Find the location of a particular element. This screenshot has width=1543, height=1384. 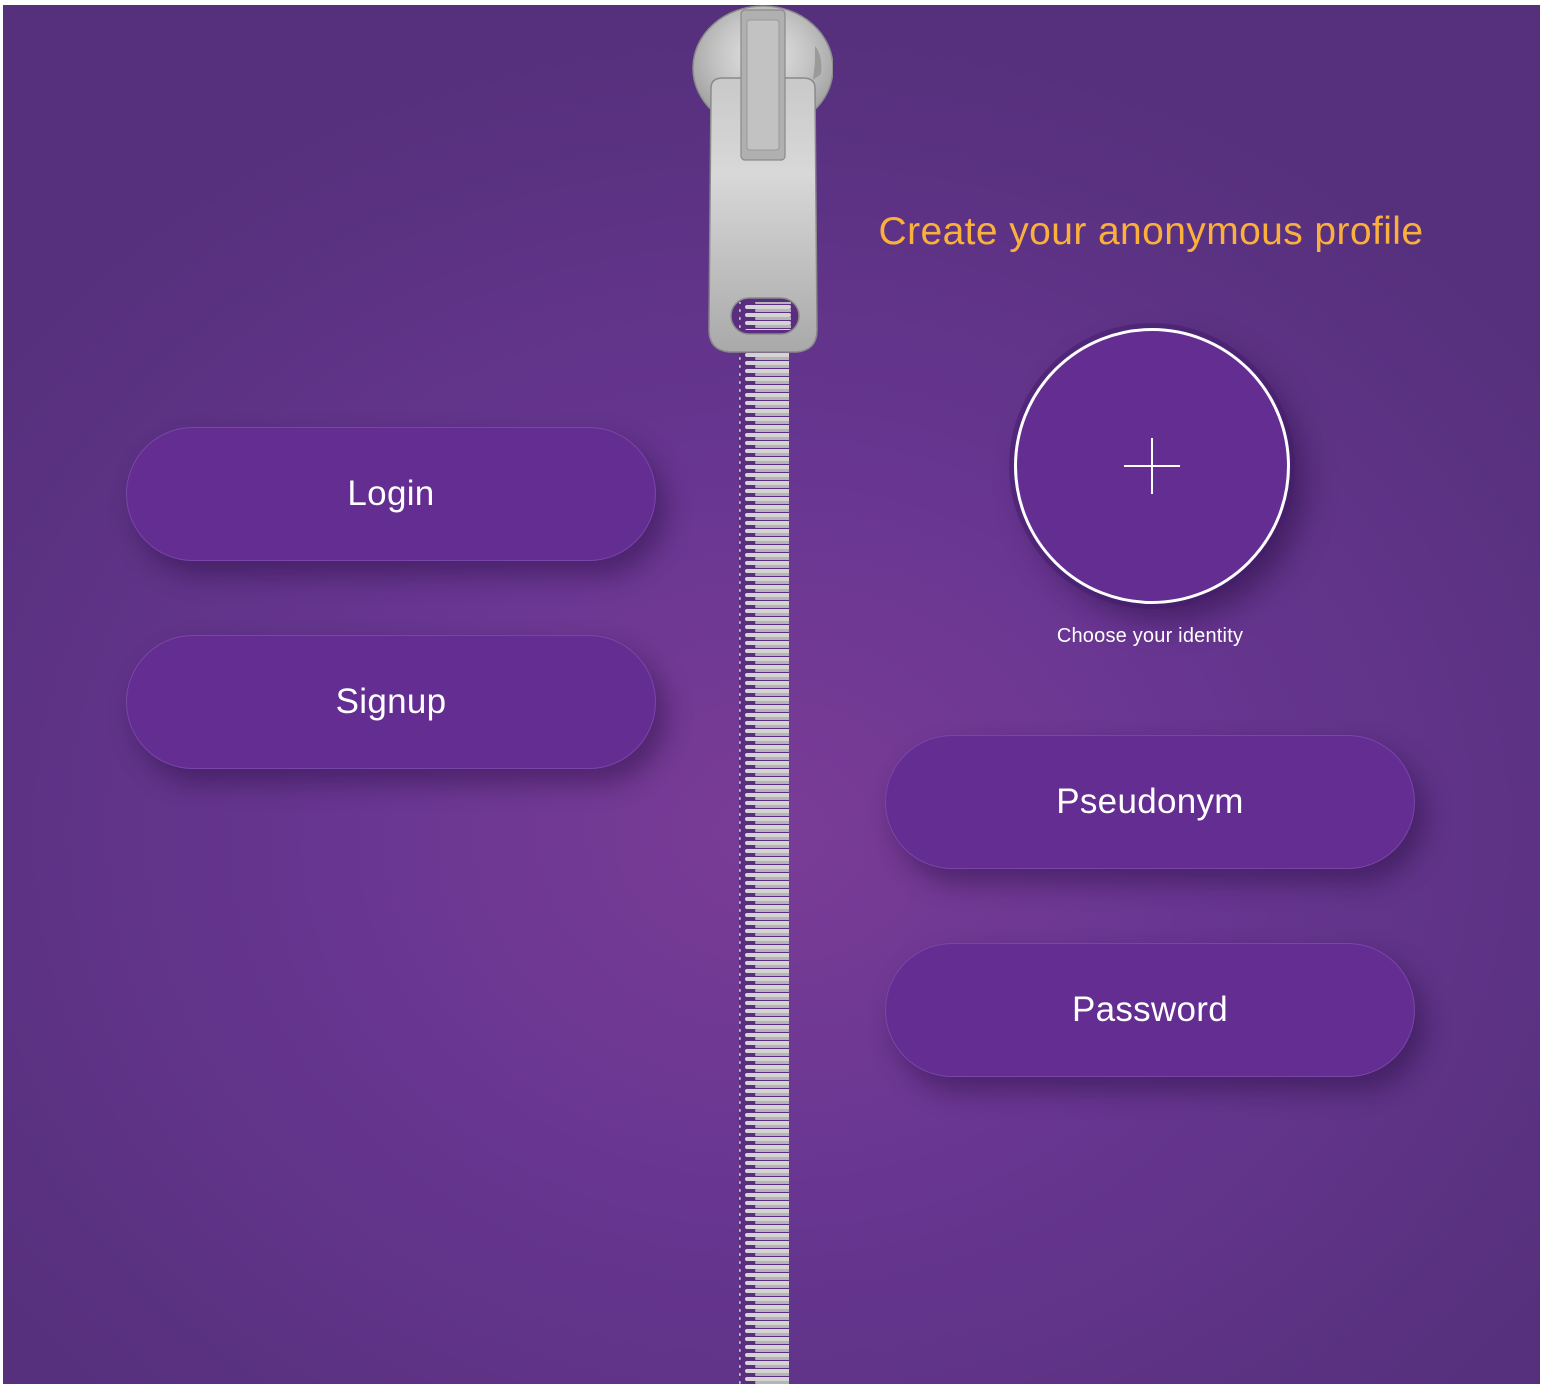

login-button-label: Login is located at coordinates (391, 493).